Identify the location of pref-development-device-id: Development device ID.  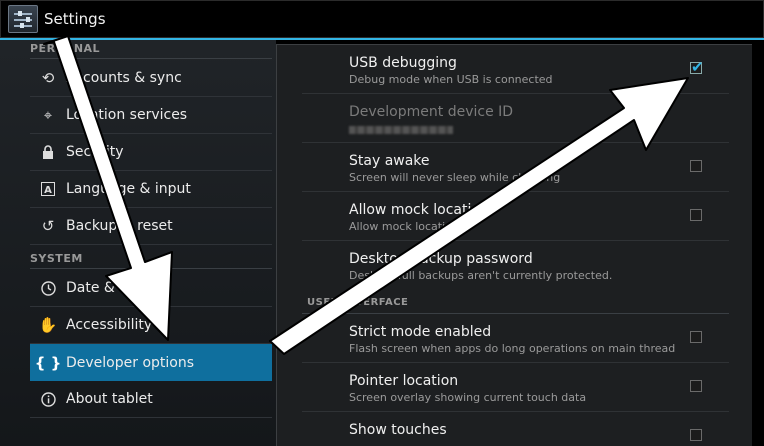
(515, 118).